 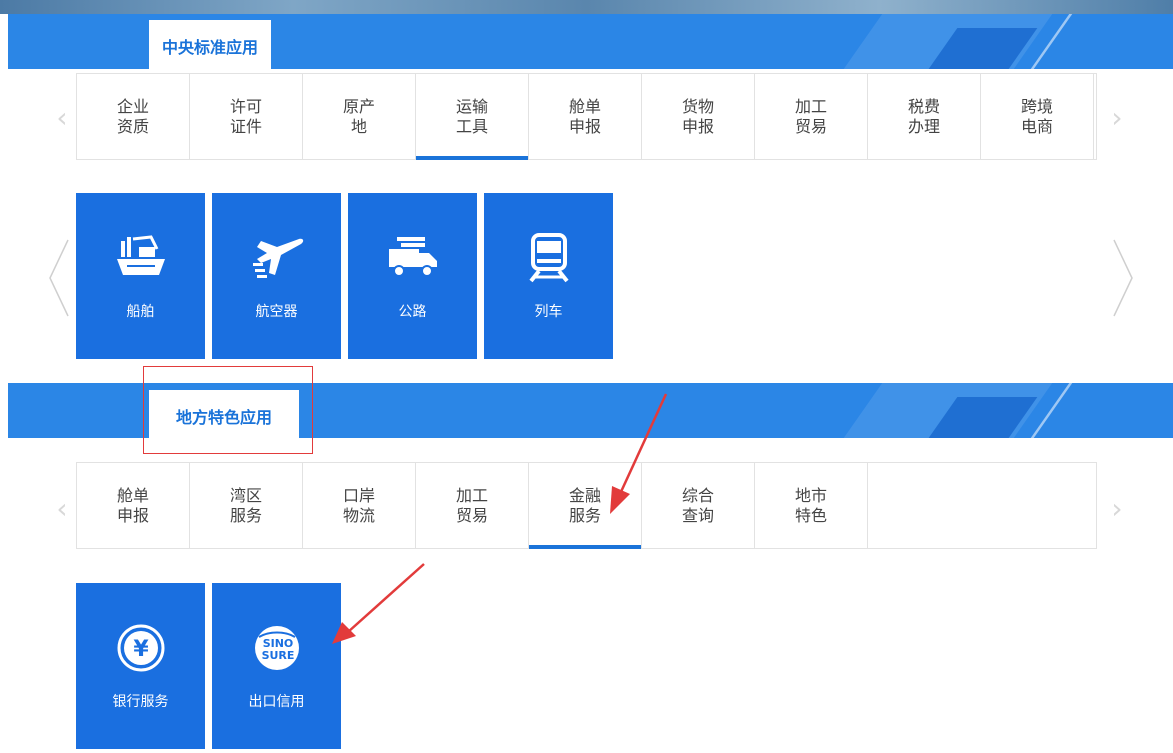 I want to click on central-tile: 船舶, so click(x=140, y=276).